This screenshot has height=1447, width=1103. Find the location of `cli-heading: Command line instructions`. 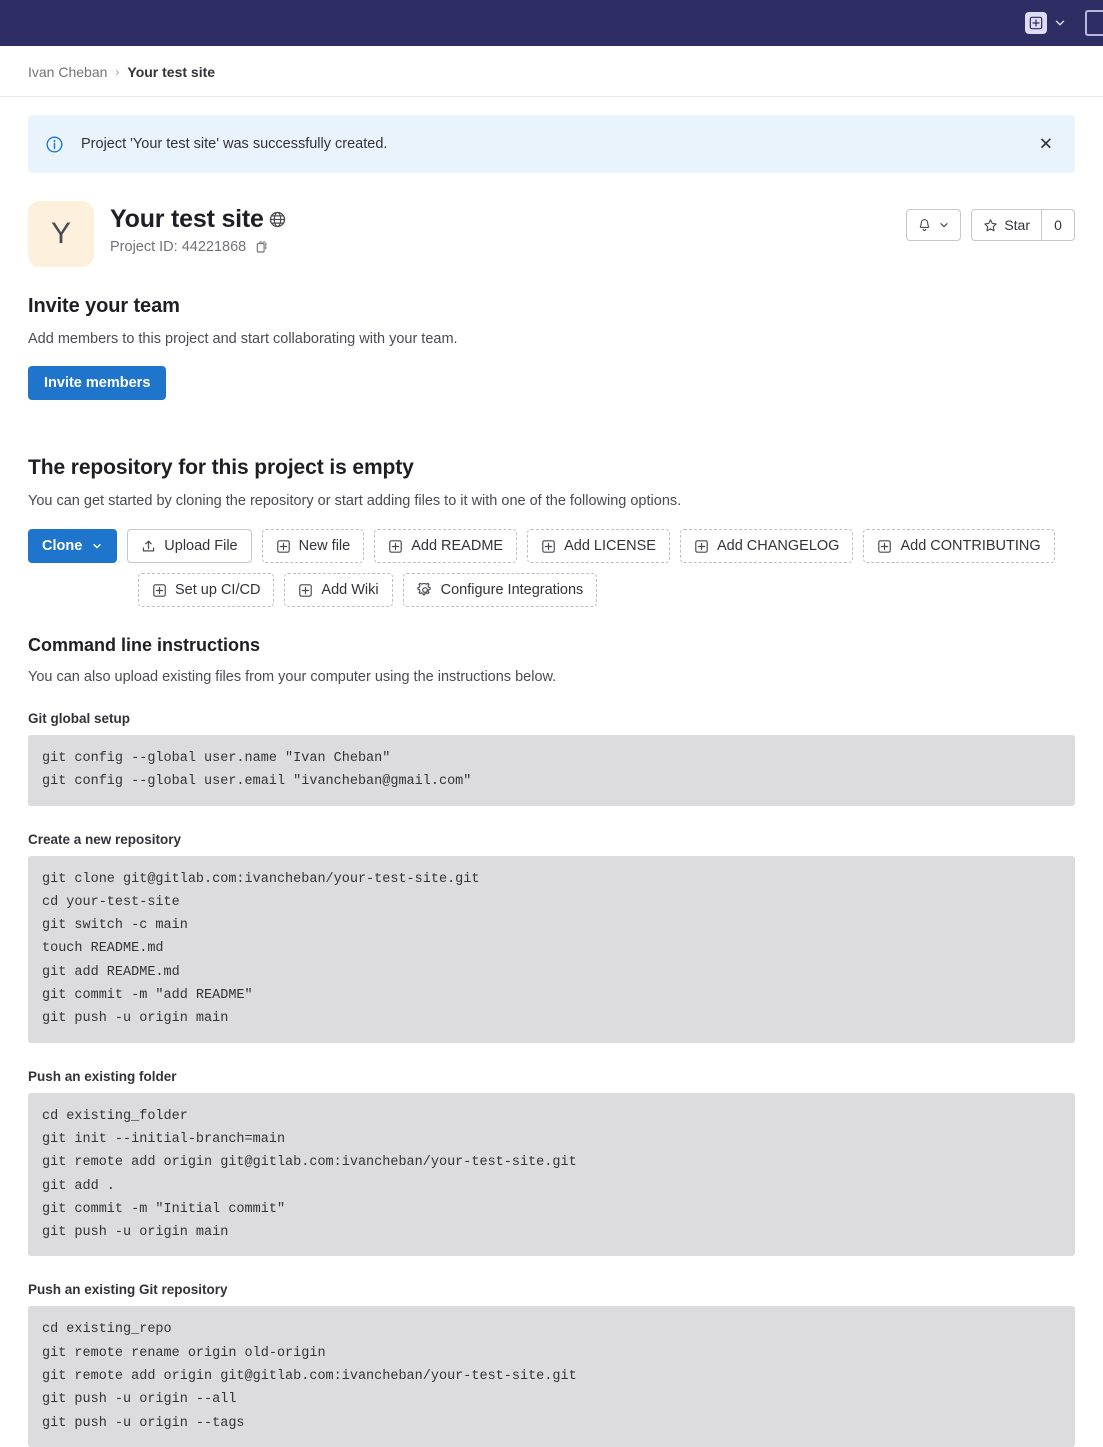

cli-heading: Command line instructions is located at coordinates (144, 645).